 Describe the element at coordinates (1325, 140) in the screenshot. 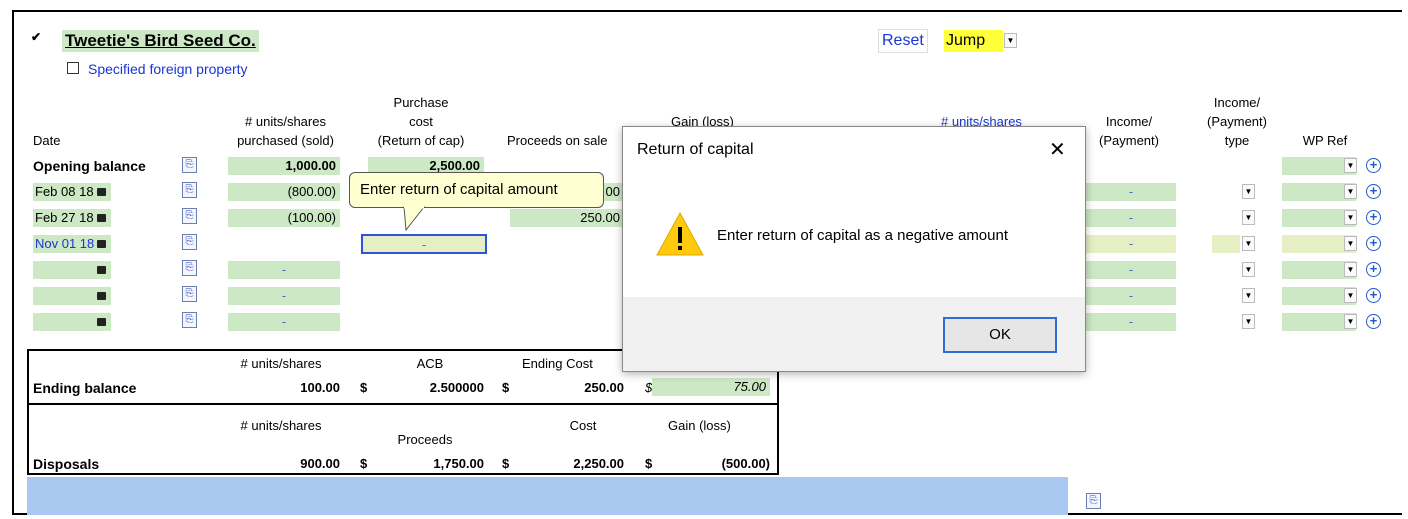

I see `col-wpref: WP Ref` at that location.